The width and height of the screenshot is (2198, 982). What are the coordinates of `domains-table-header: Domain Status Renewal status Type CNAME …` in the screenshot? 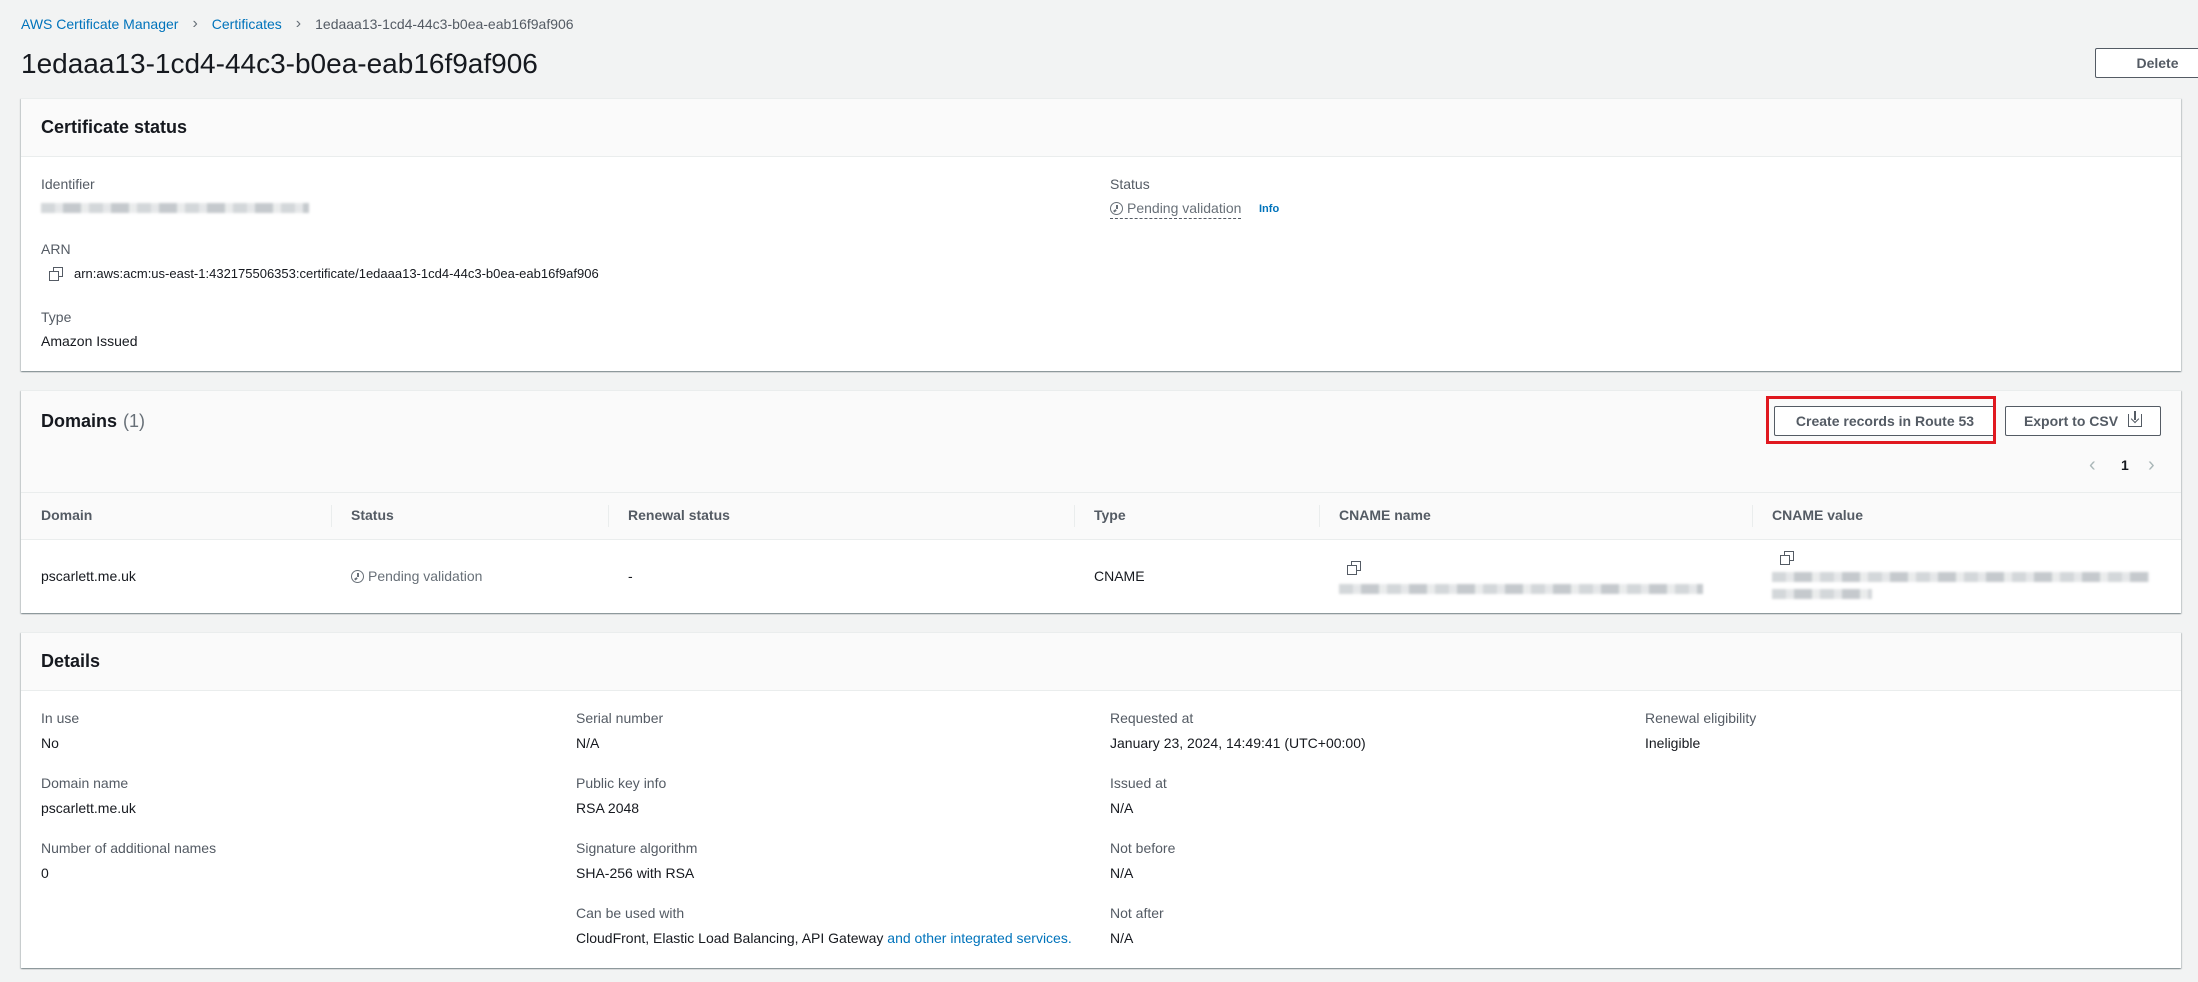 It's located at (1101, 516).